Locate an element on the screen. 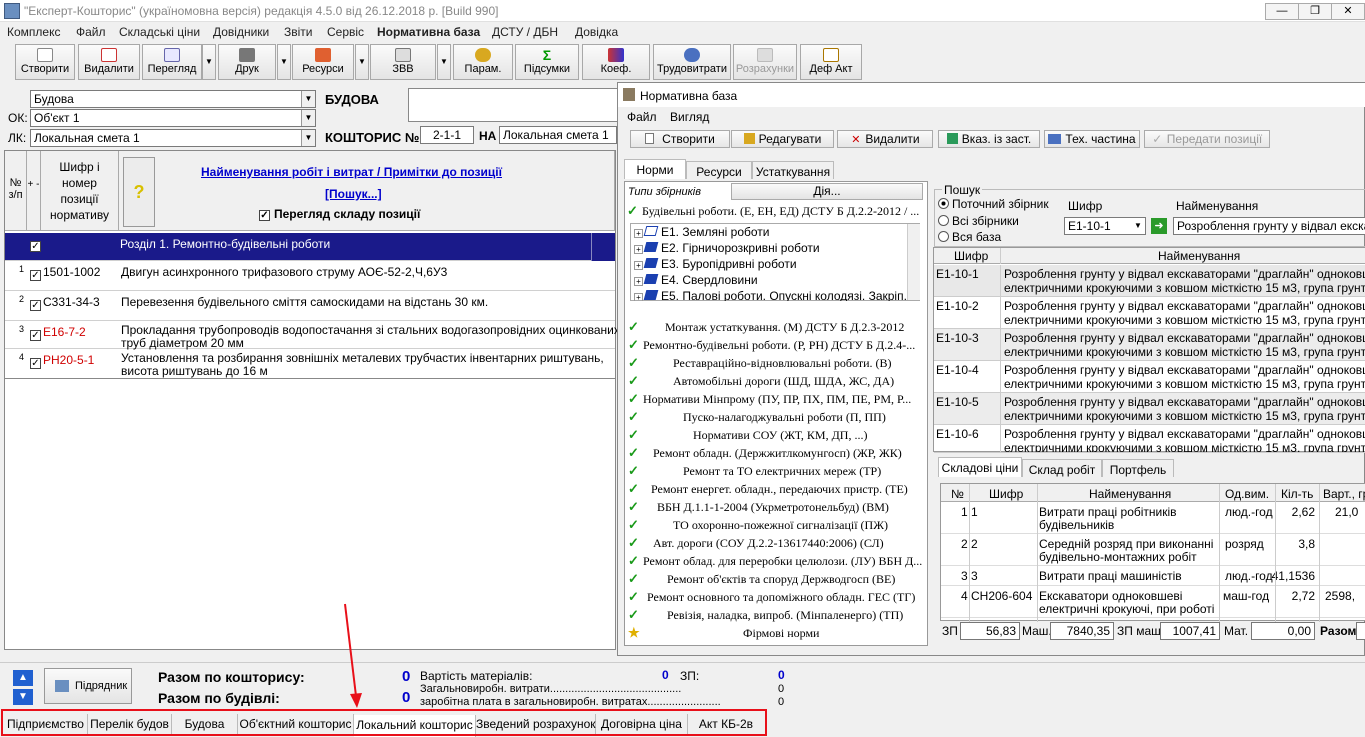 The height and width of the screenshot is (737, 1365). zvv-dropdown: ▼ is located at coordinates (444, 62).